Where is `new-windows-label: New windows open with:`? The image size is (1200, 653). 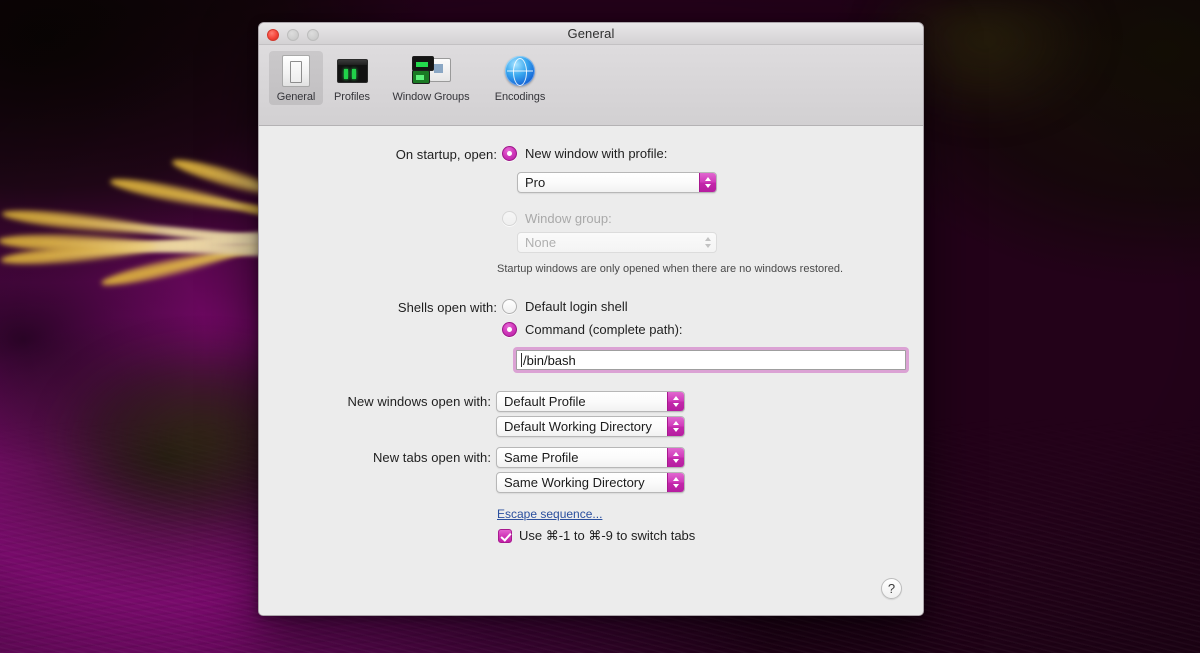 new-windows-label: New windows open with: is located at coordinates (419, 401).